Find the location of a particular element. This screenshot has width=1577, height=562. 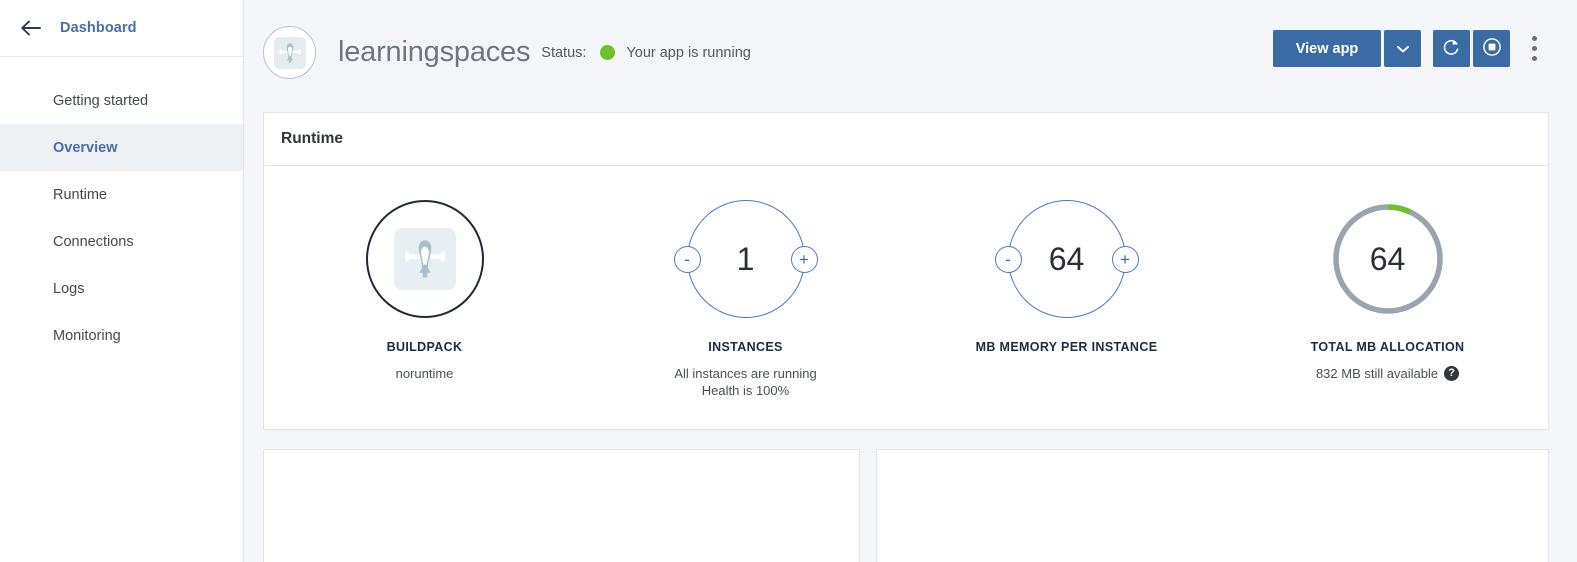

buildpack-logo-icon is located at coordinates (424, 259).